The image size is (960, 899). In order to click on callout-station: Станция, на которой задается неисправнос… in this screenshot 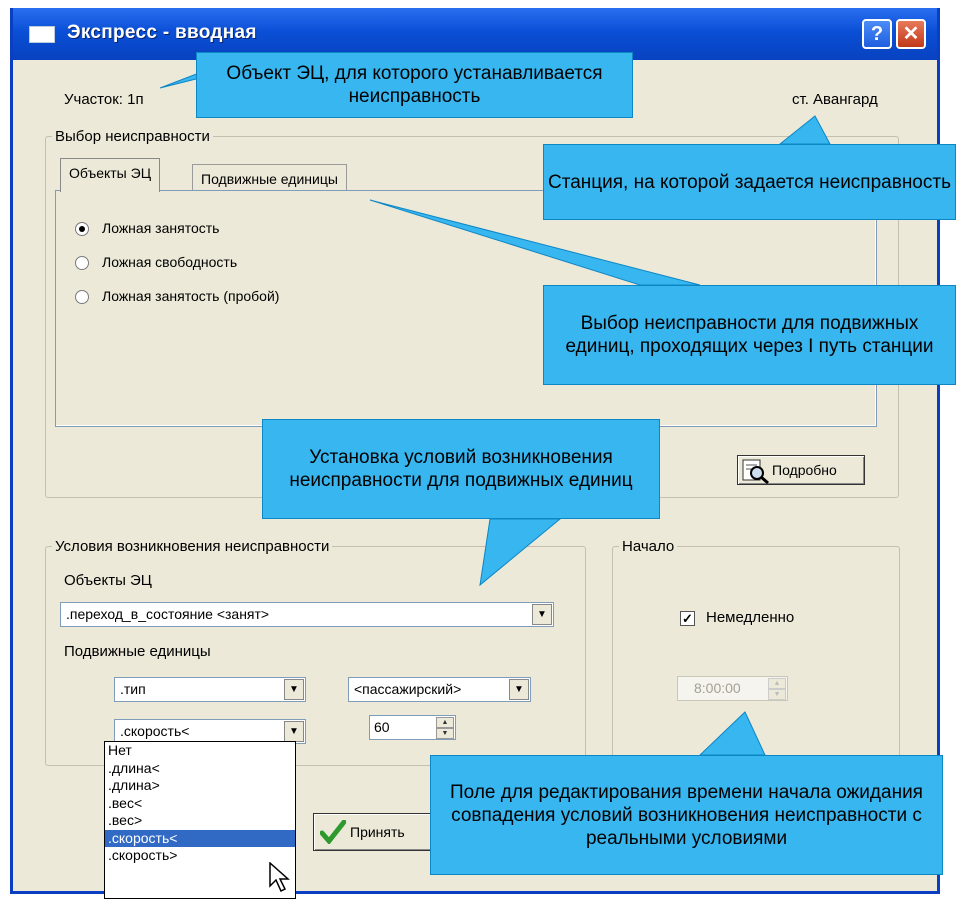, I will do `click(749, 182)`.